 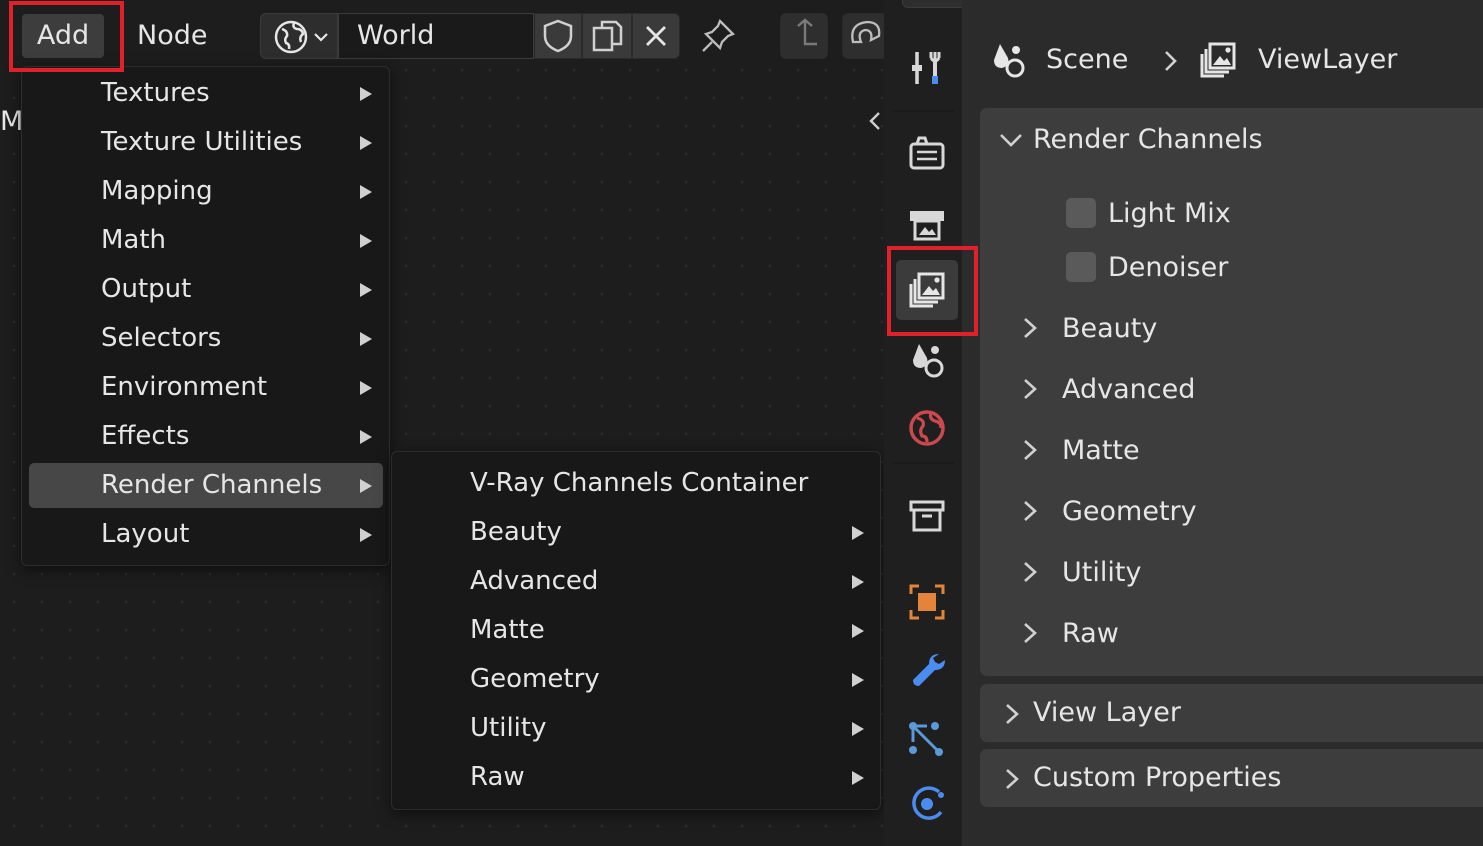 I want to click on tab-world, so click(x=927, y=428).